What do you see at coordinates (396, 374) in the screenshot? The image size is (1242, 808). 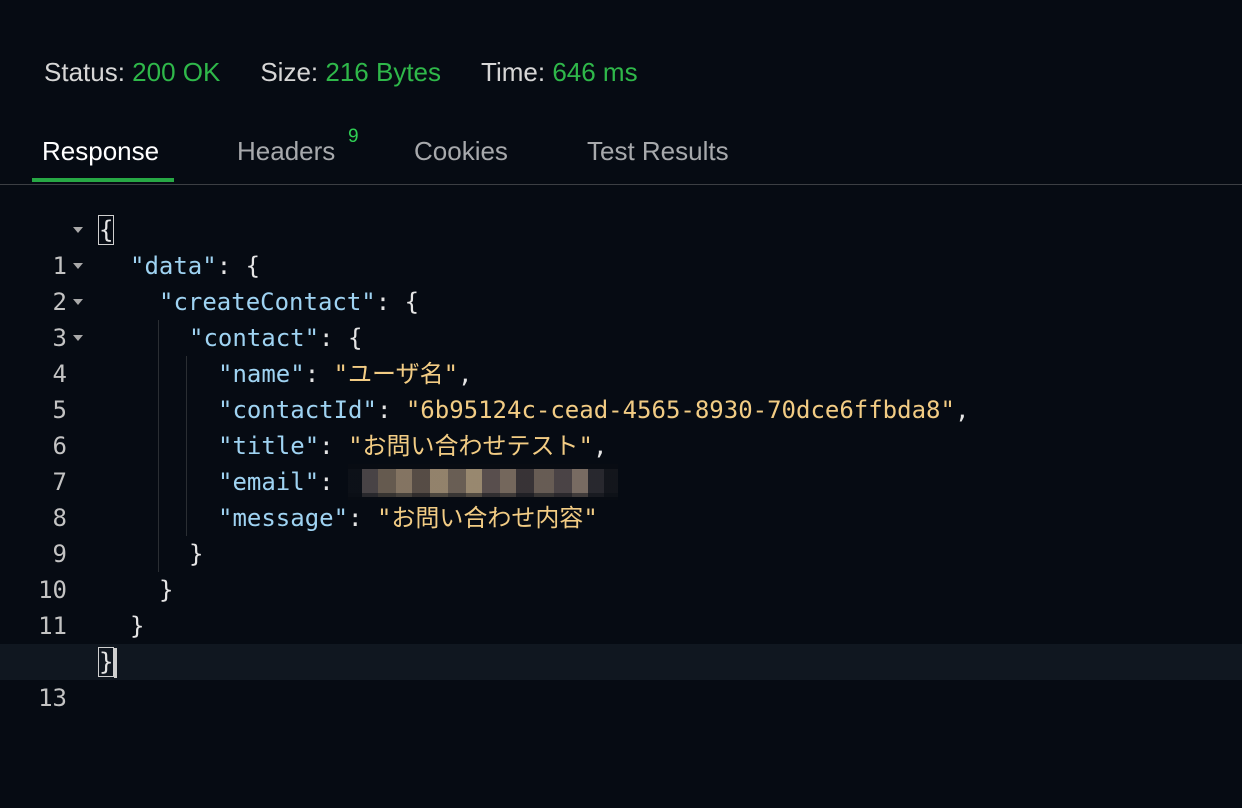 I see `json-string-value: "ユーザ名"` at bounding box center [396, 374].